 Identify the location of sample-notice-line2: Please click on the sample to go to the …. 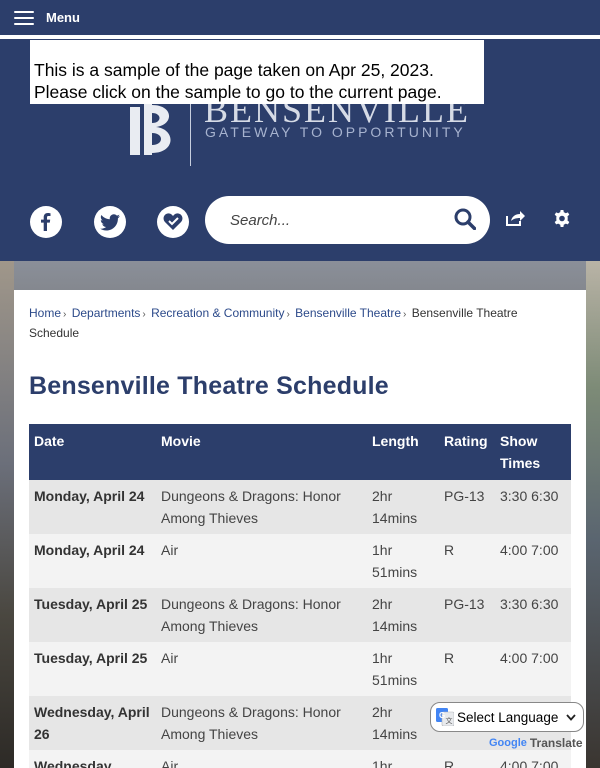
(238, 92).